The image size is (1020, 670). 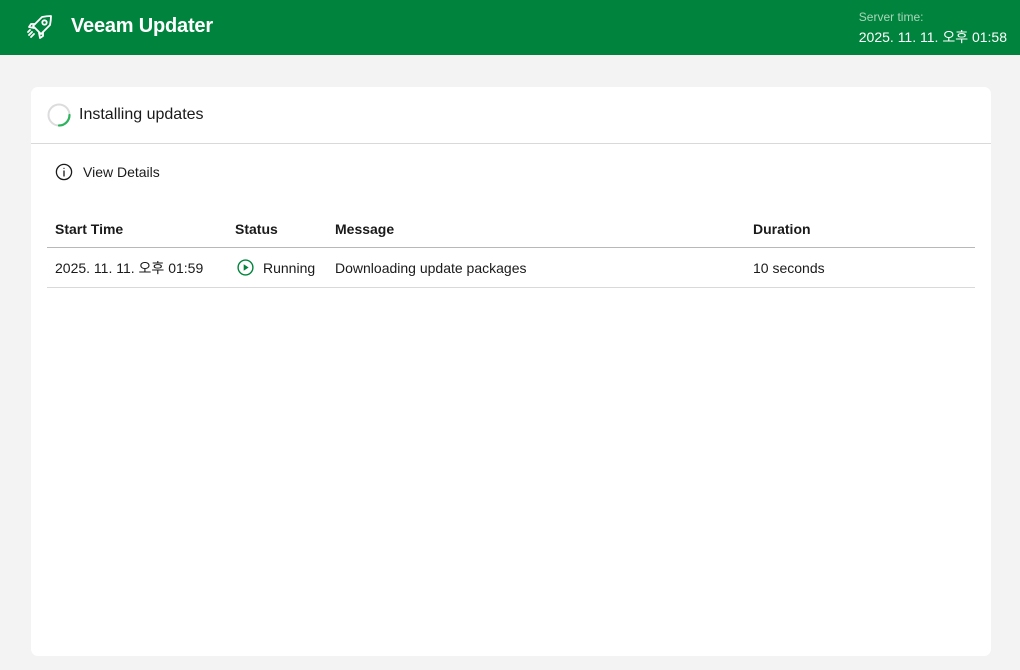 I want to click on card-header: Installing updates, so click(x=511, y=115).